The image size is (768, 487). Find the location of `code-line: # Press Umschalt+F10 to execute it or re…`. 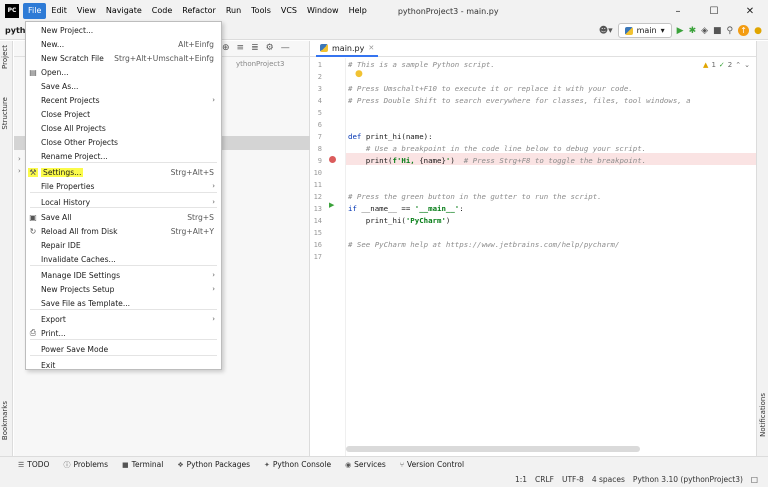

code-line: # Press Umschalt+F10 to execute it or re… is located at coordinates (490, 89).